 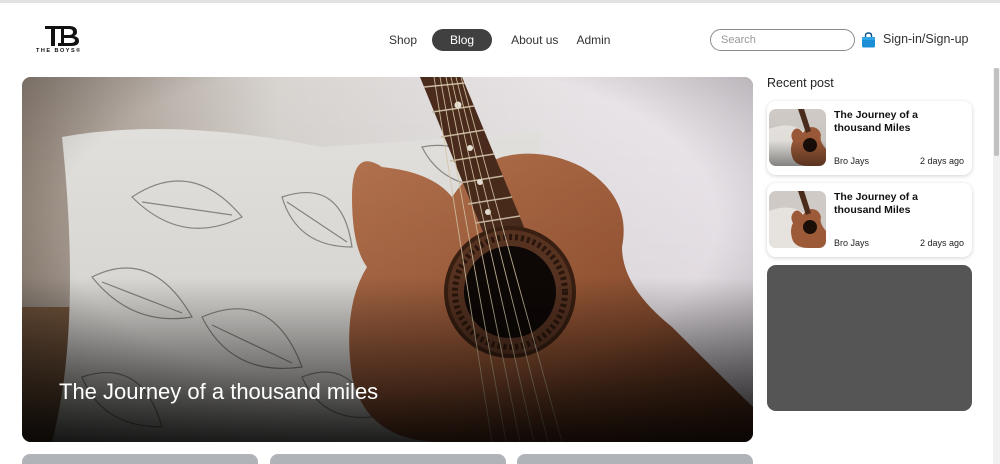 I want to click on shopping-bag-icon, so click(x=868, y=40).